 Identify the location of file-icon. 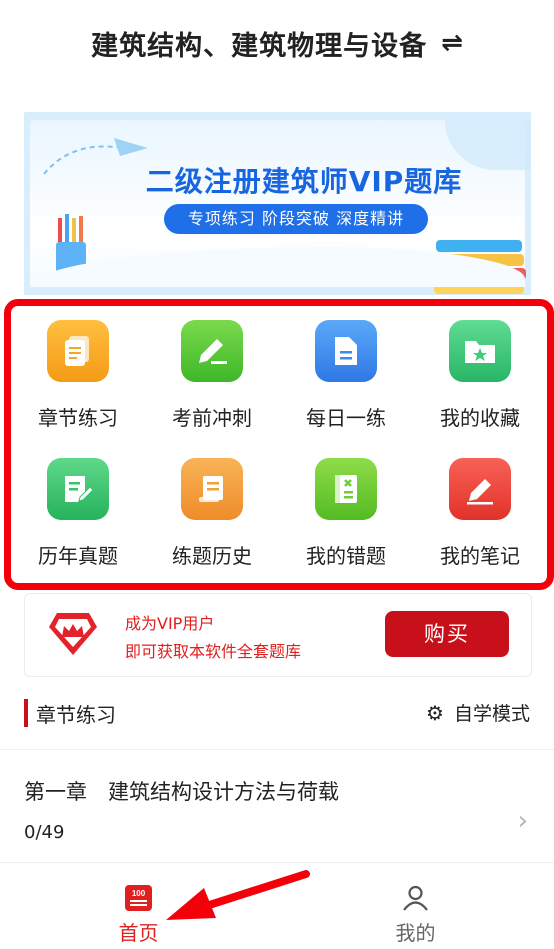
(346, 351).